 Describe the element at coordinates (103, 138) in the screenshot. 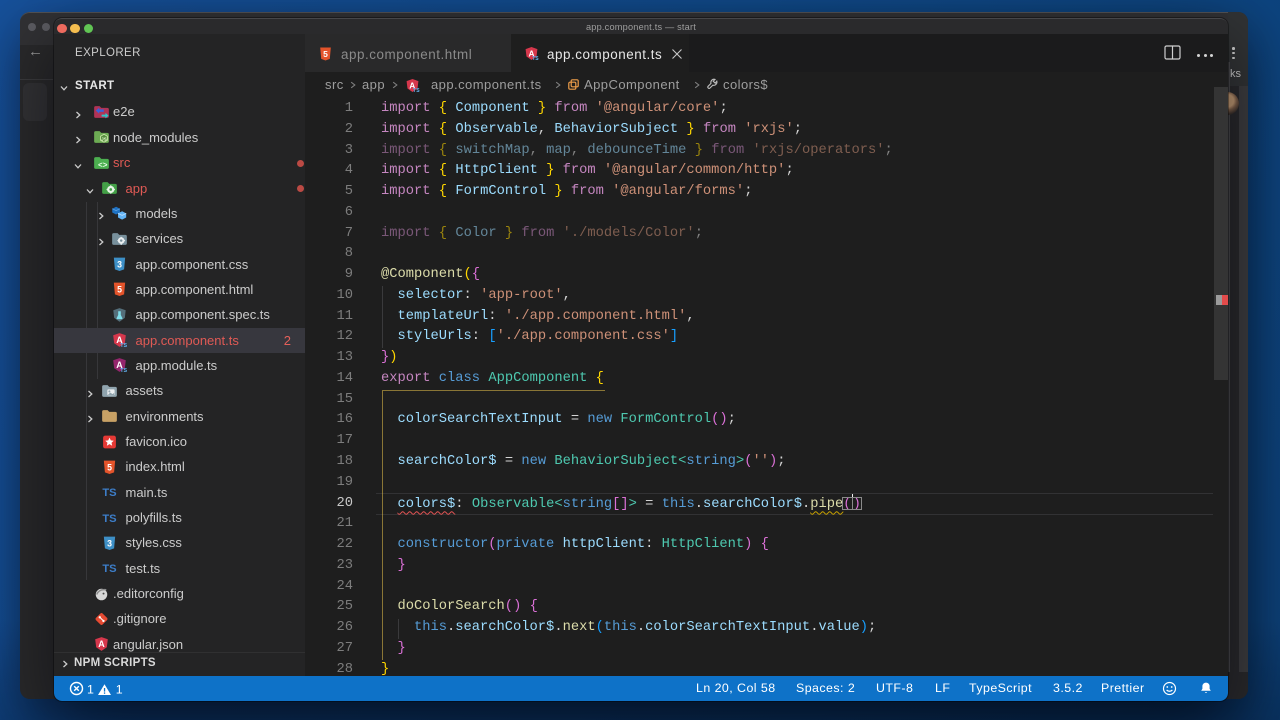

I see `svg-text: JS` at that location.